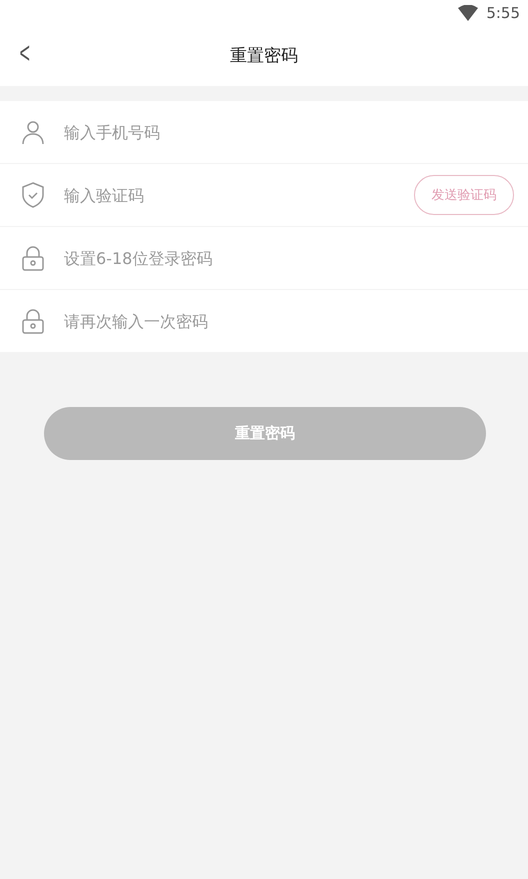 This screenshot has height=879, width=528. Describe the element at coordinates (288, 258) in the screenshot. I see `input-field: 设置6-18位登录密码` at that location.